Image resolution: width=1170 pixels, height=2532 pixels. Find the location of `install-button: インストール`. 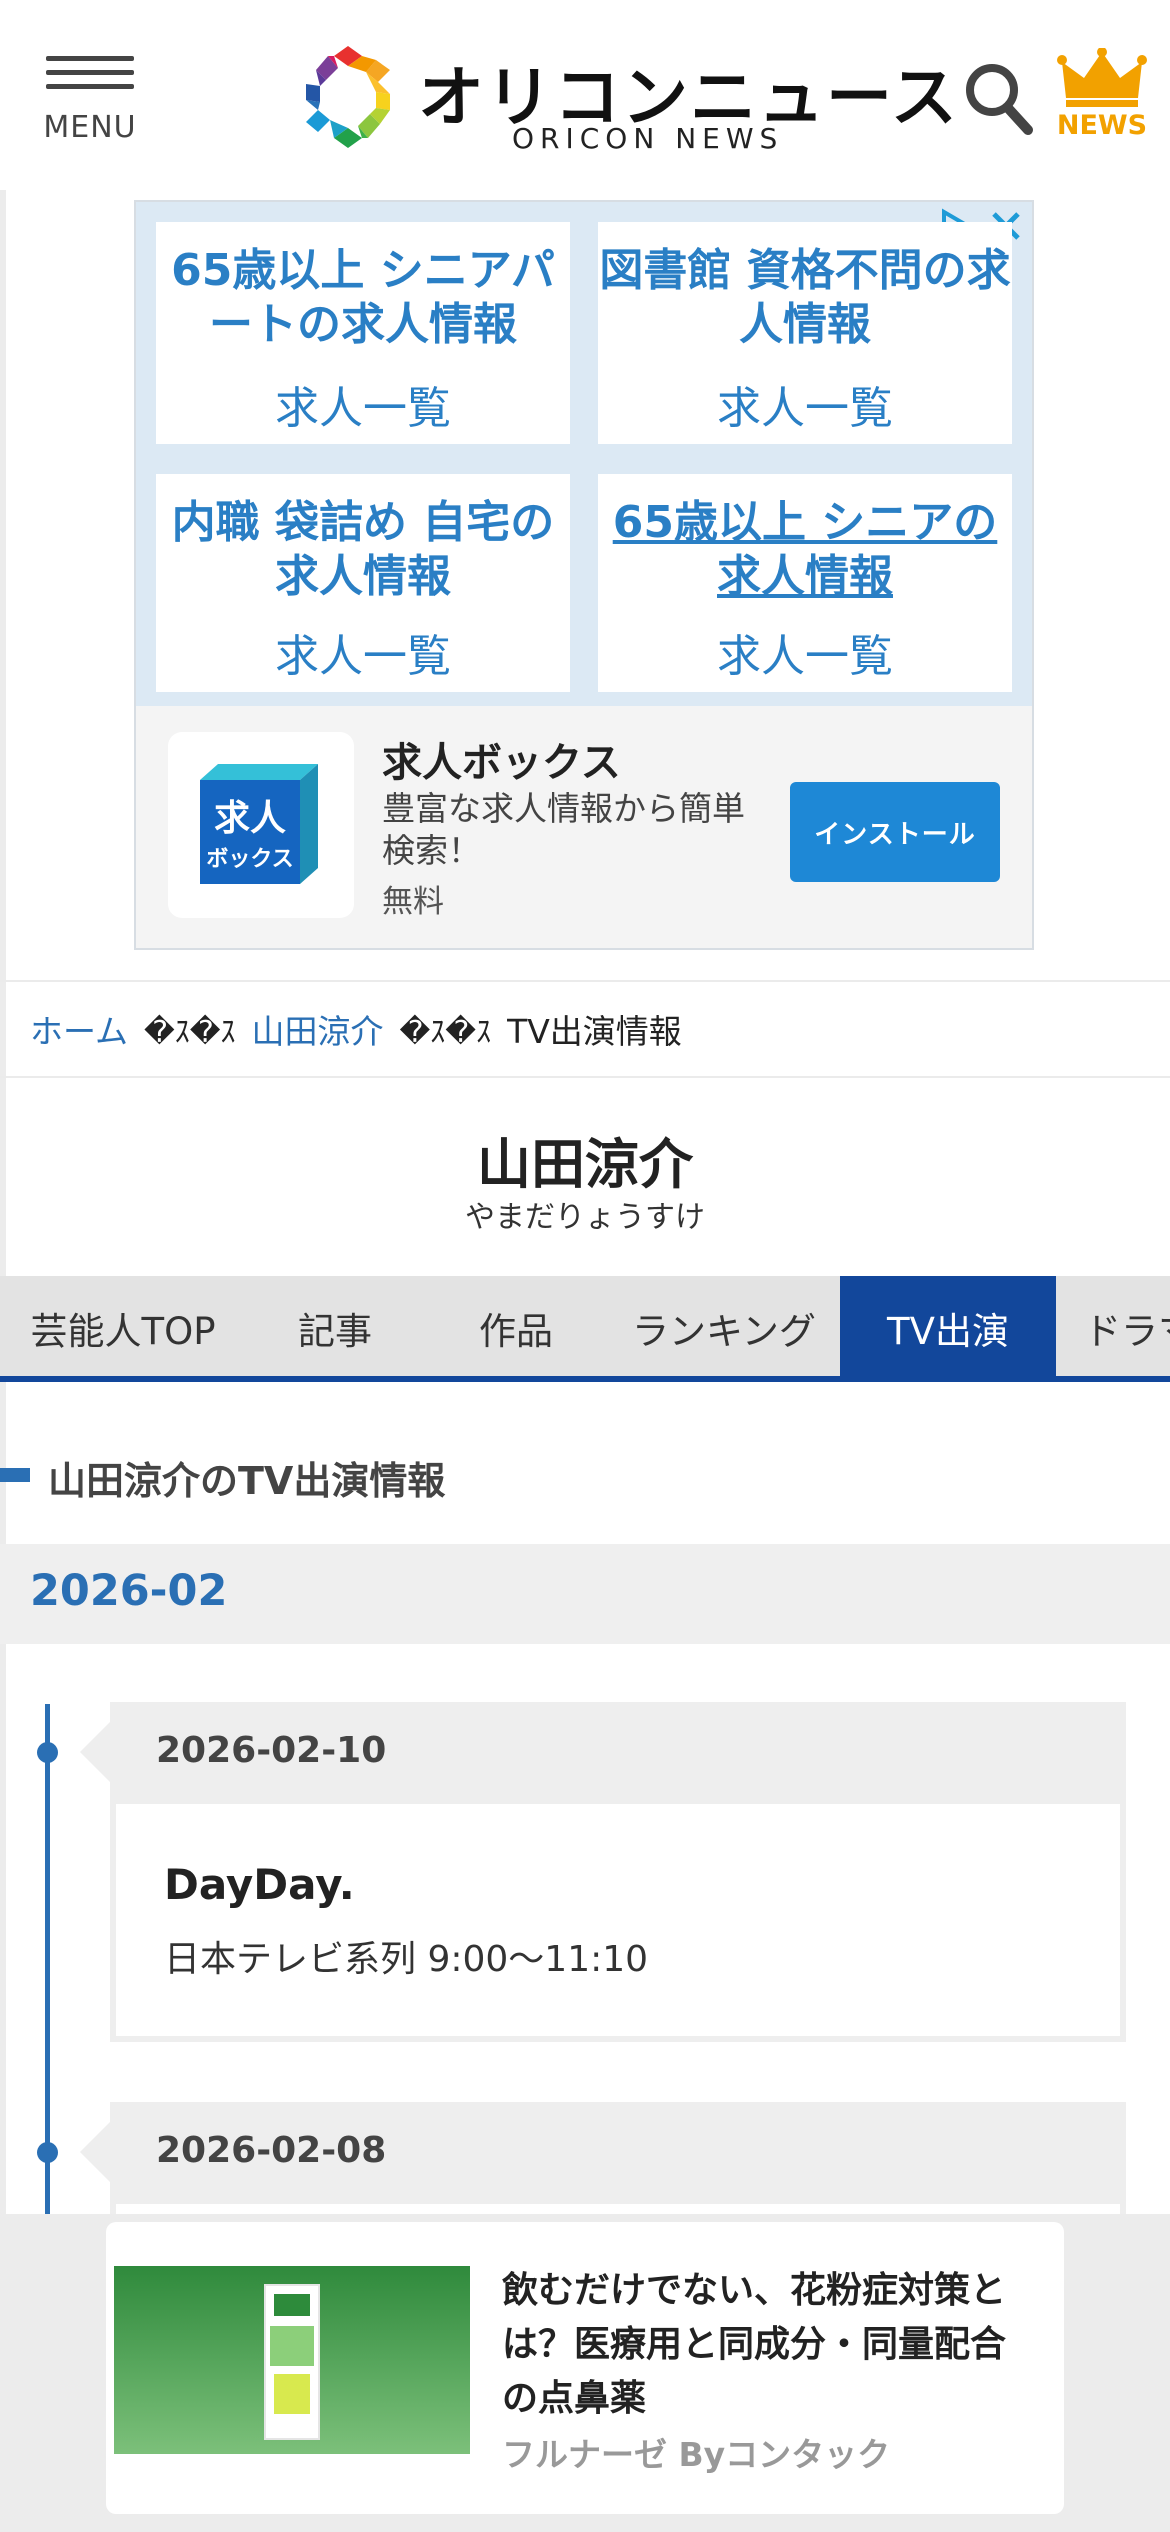

install-button: インストール is located at coordinates (895, 832).